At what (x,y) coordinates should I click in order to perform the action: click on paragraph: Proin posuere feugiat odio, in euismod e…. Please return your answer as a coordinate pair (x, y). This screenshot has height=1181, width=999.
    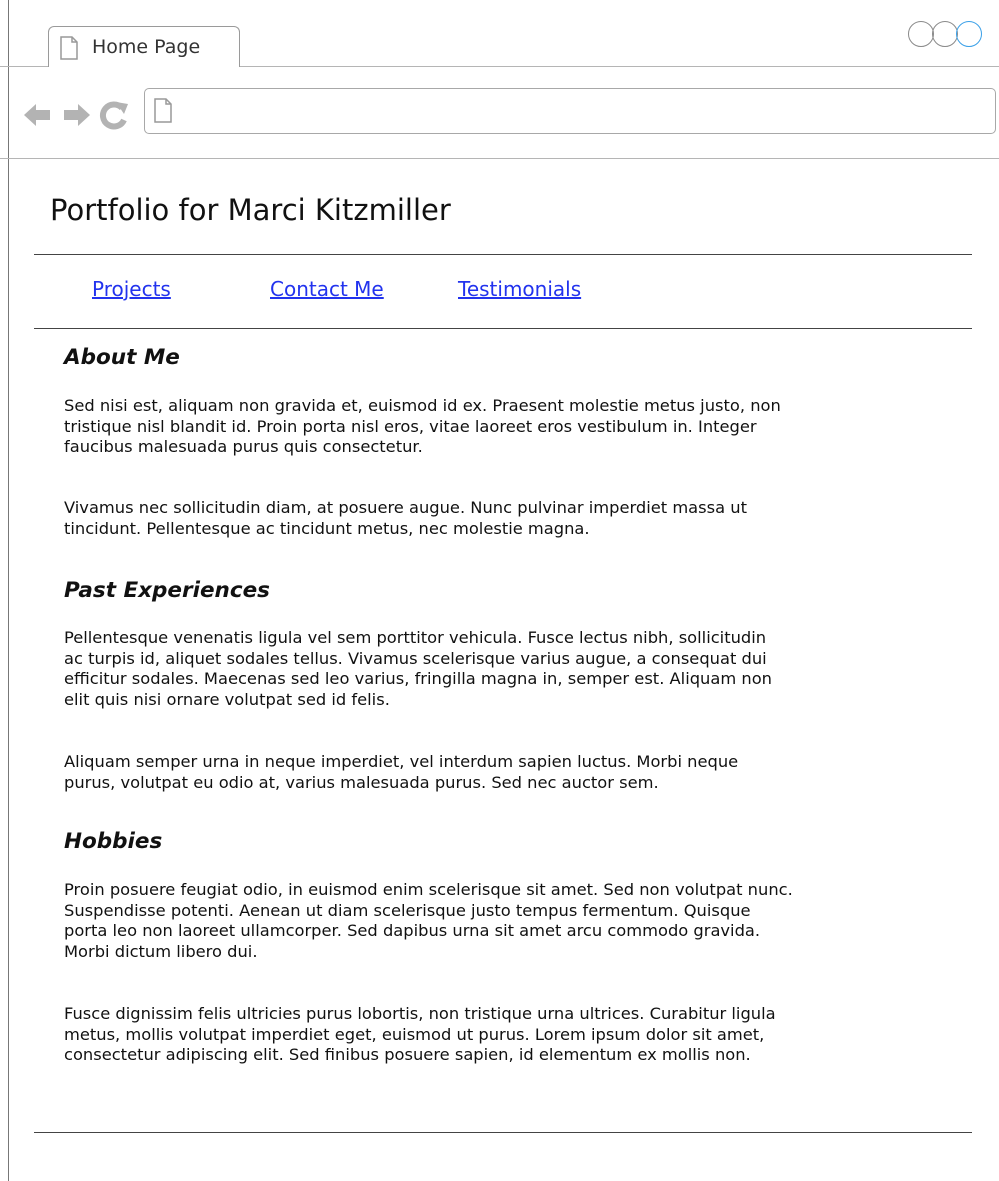
    Looking at the image, I should click on (504, 921).